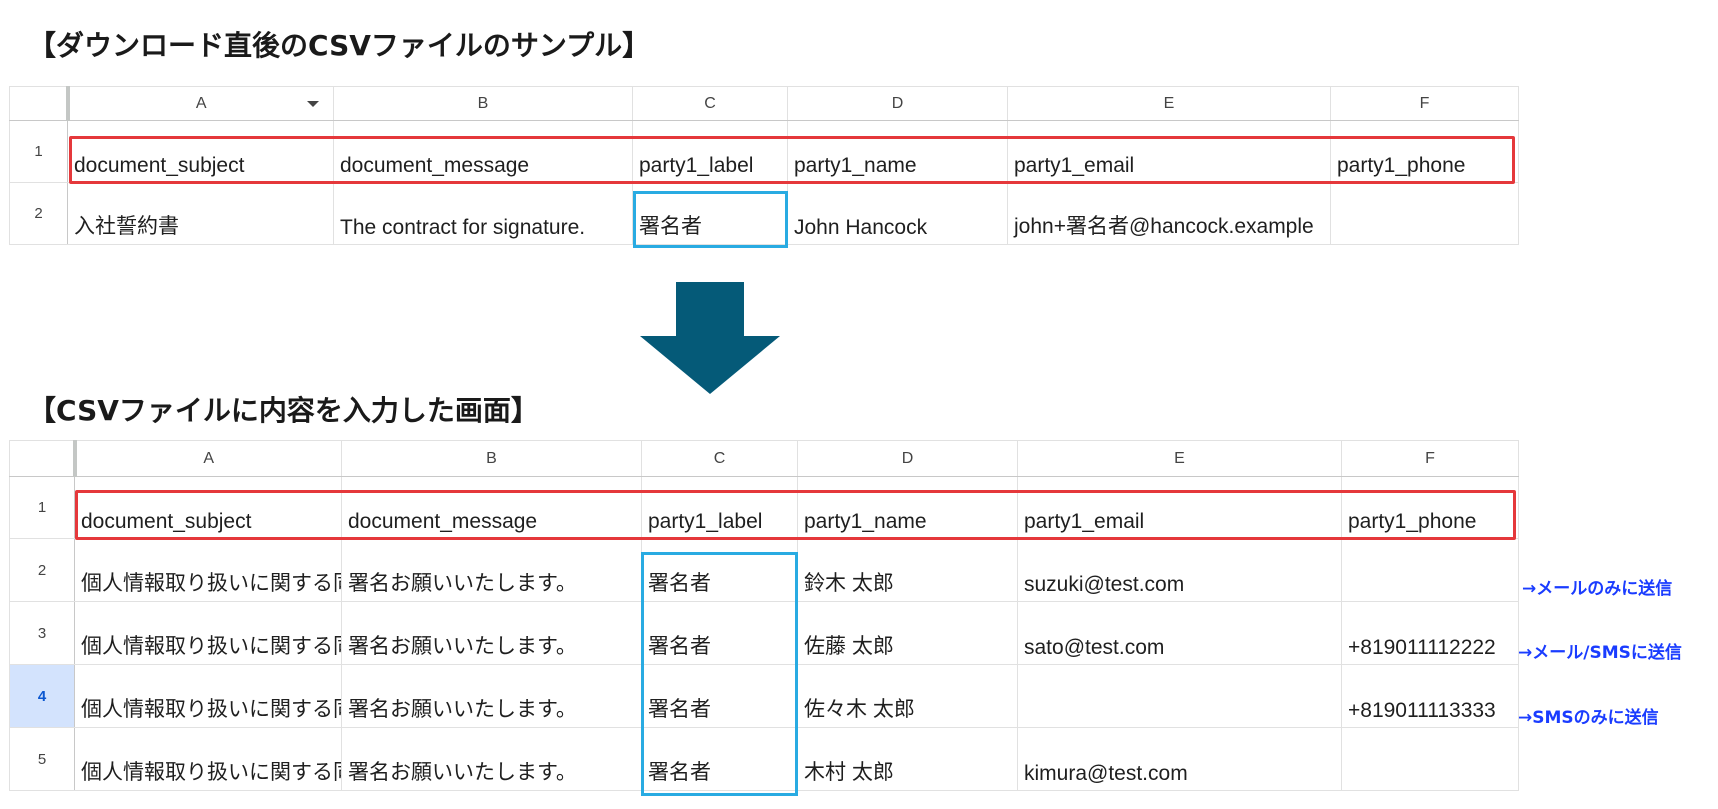  What do you see at coordinates (710, 219) in the screenshot?
I see `label-cell-highlight` at bounding box center [710, 219].